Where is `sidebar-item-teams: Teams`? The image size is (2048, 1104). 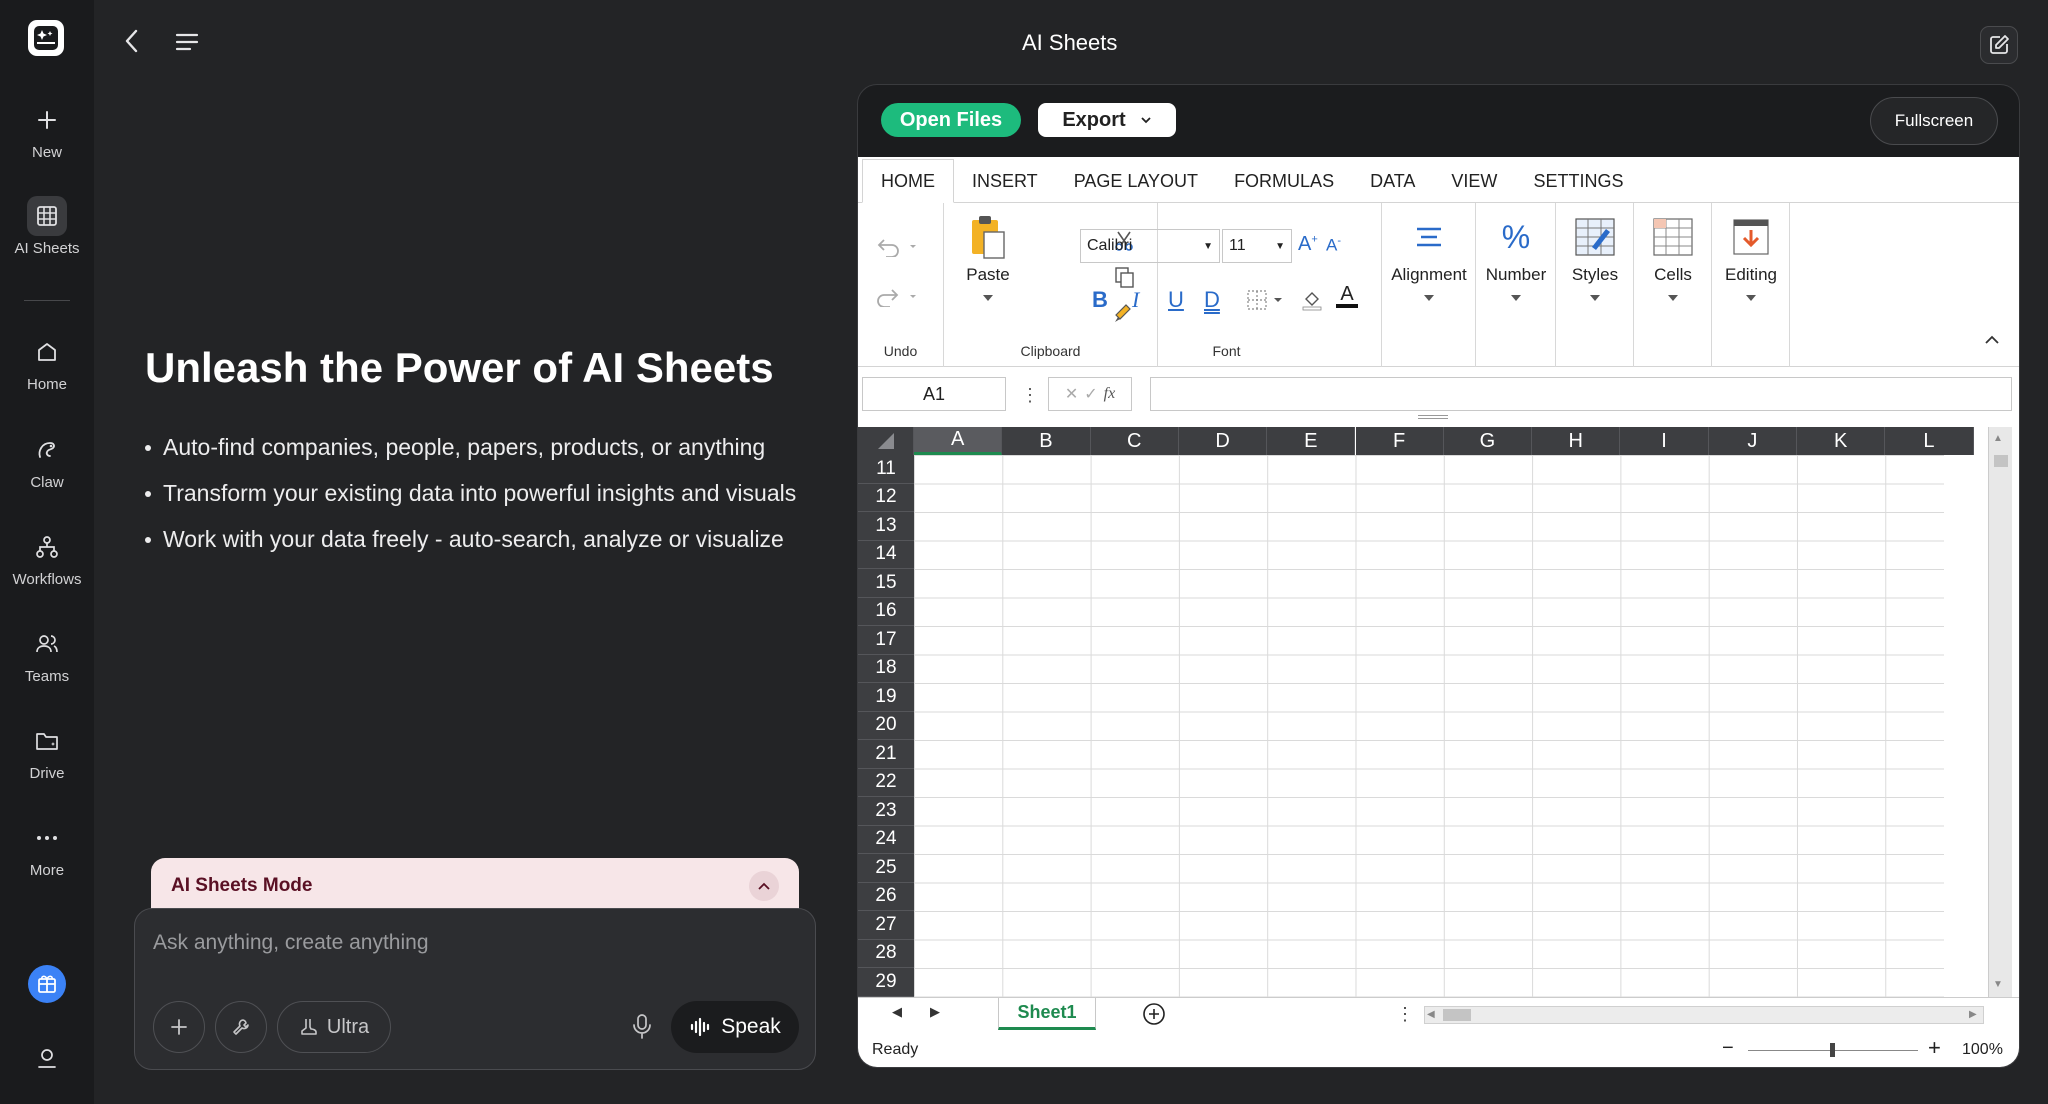 sidebar-item-teams: Teams is located at coordinates (47, 654).